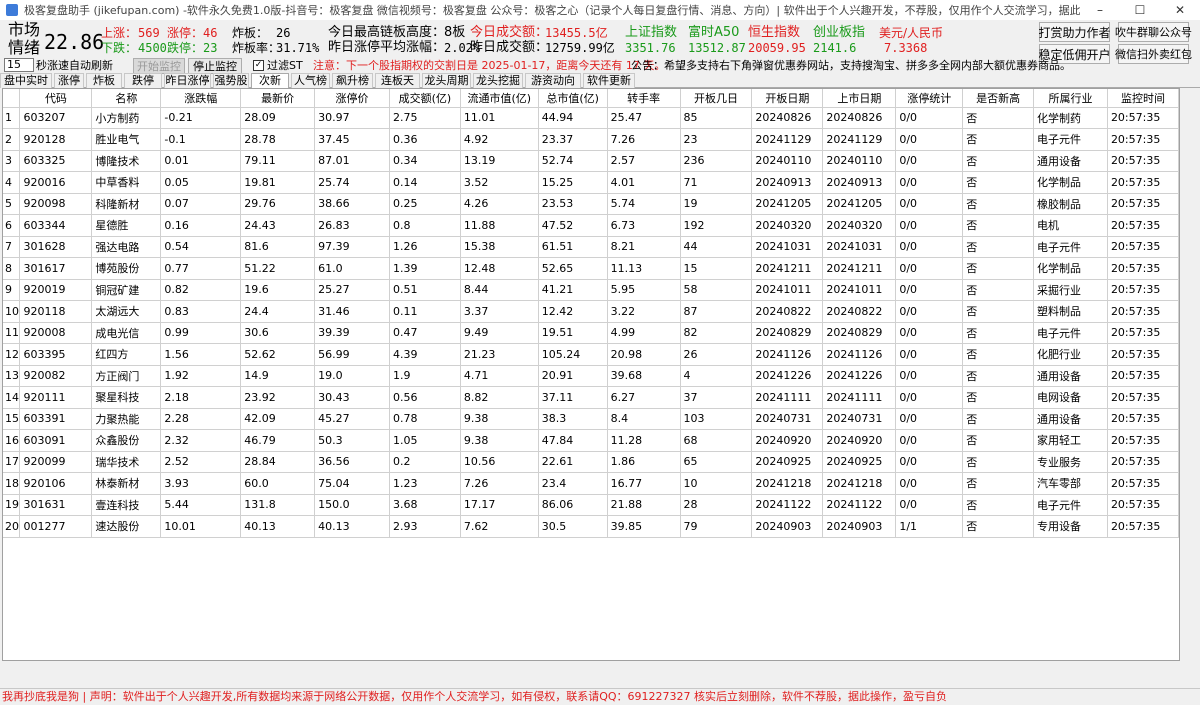  I want to click on tab-10: 连板天梯, so click(397, 87).